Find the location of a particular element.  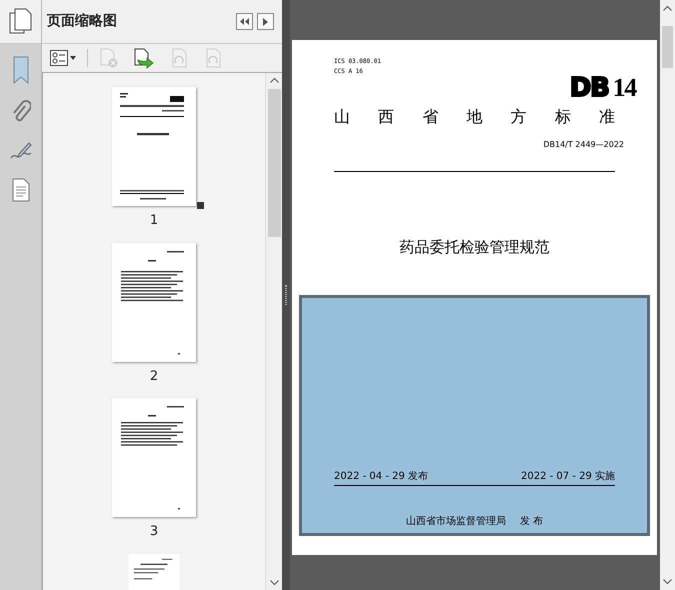

page-number: 1 is located at coordinates (154, 221).